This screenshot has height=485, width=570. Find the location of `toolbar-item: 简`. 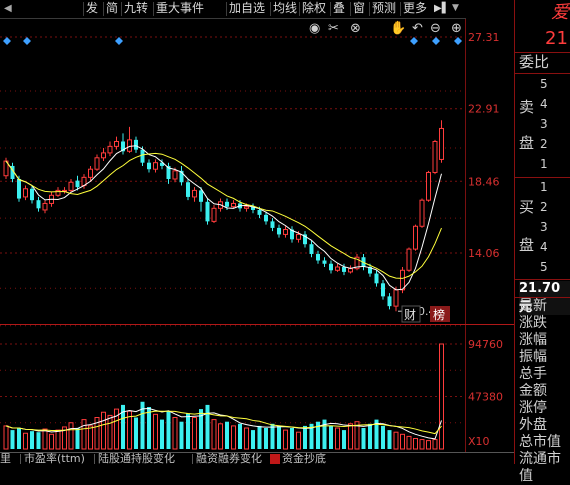

toolbar-item: 简 is located at coordinates (112, 8).